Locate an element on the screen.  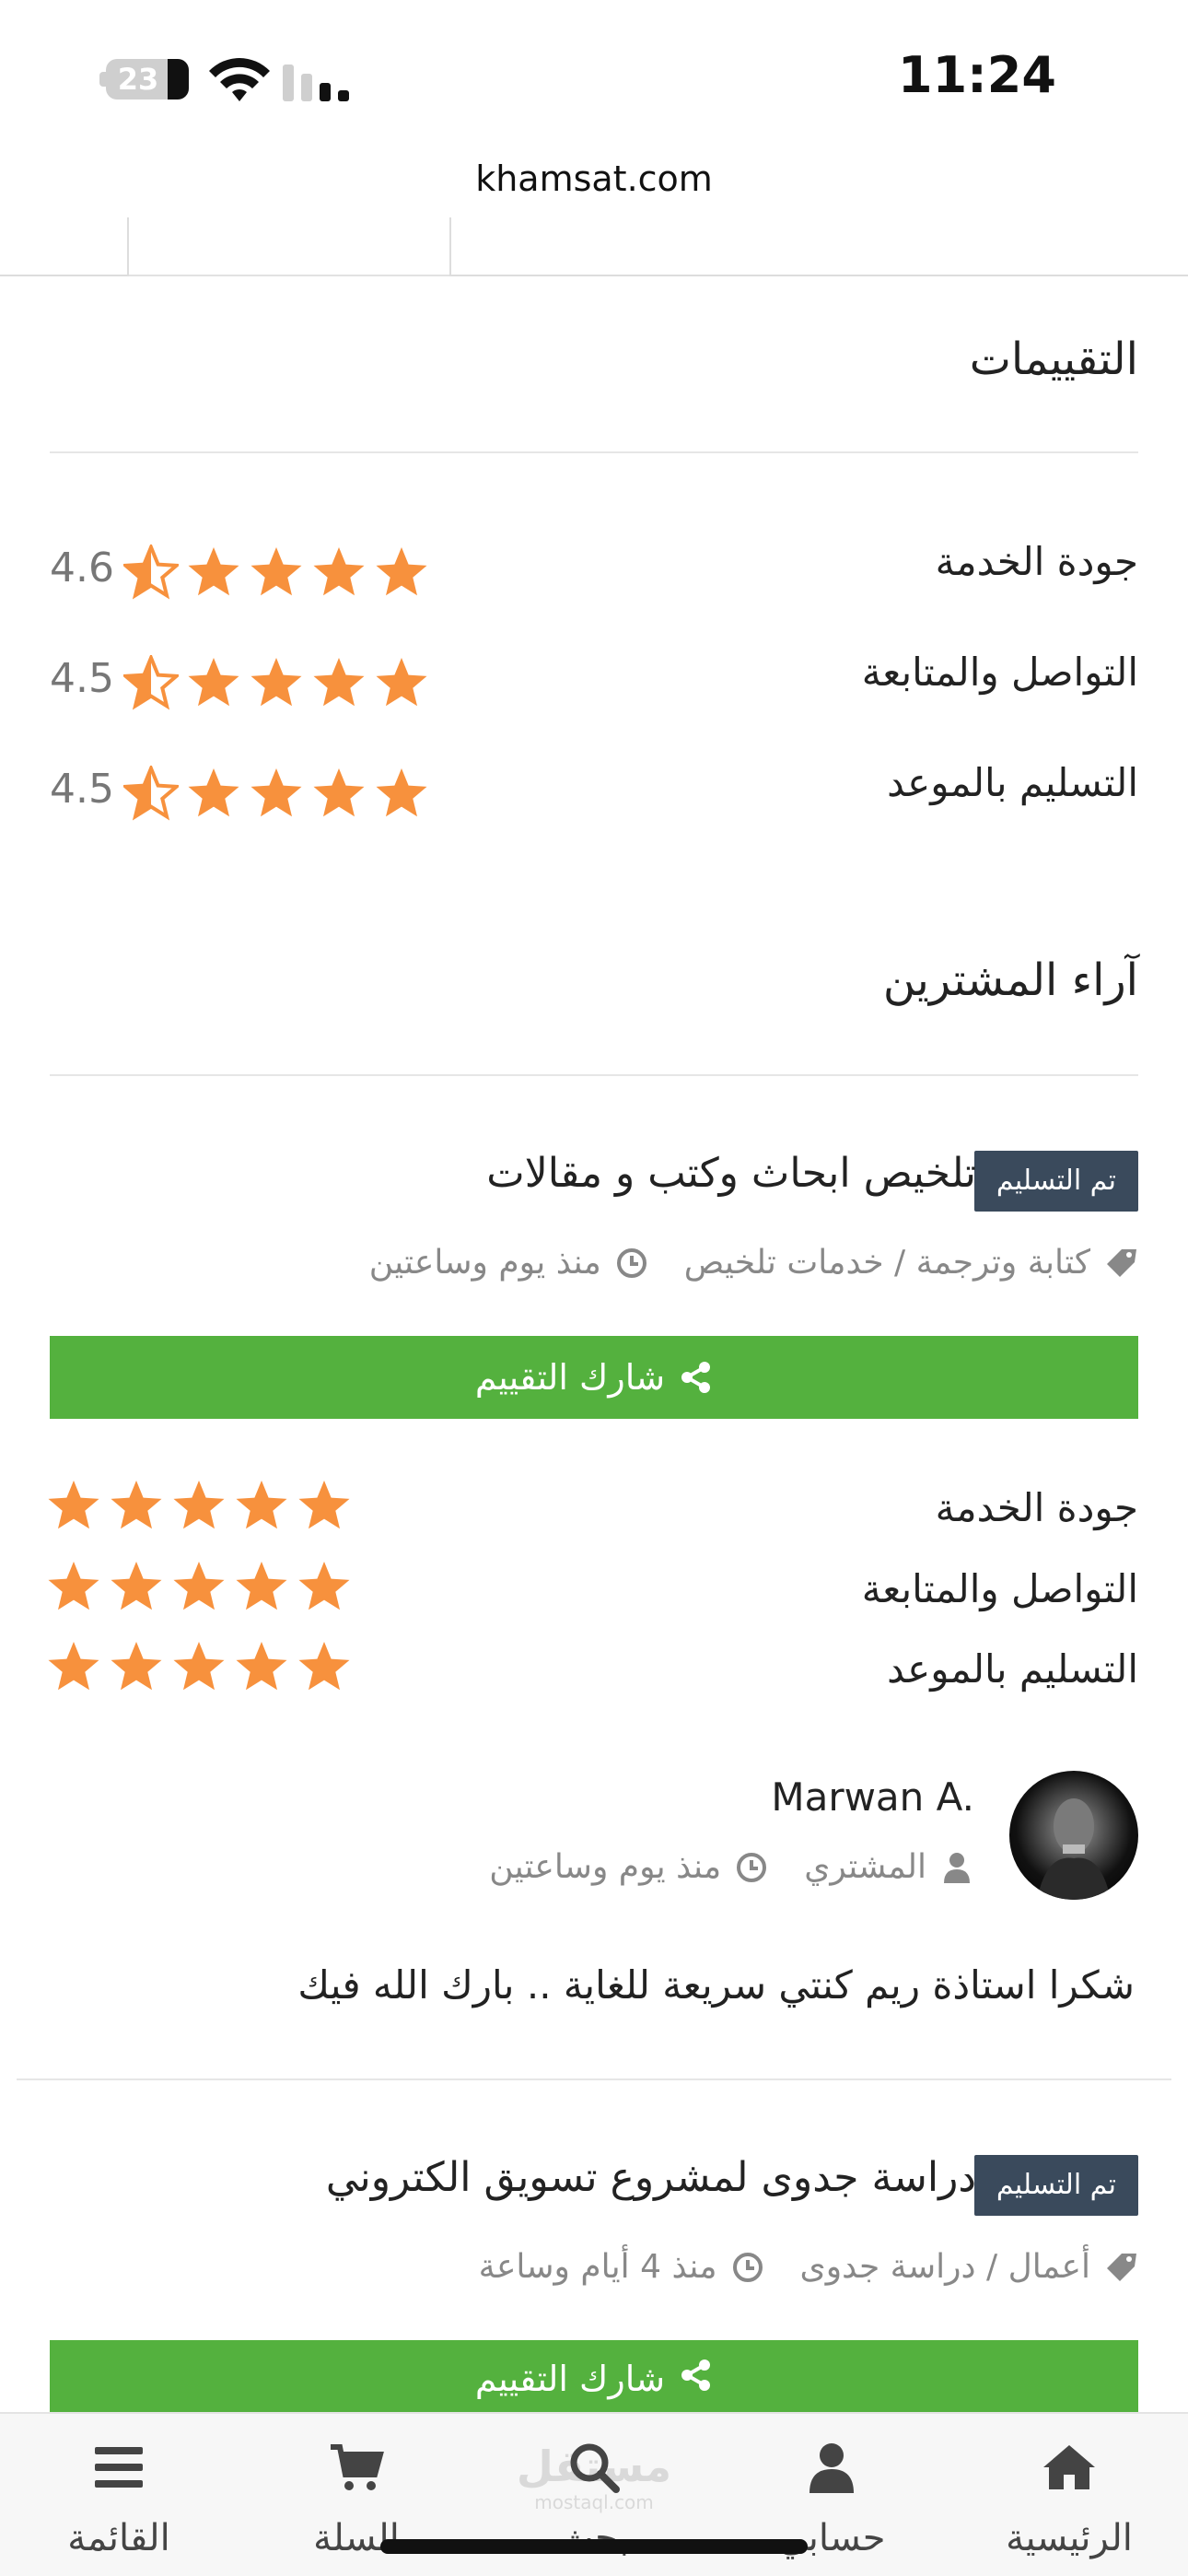
browser-url: khamsat.com is located at coordinates (594, 179).